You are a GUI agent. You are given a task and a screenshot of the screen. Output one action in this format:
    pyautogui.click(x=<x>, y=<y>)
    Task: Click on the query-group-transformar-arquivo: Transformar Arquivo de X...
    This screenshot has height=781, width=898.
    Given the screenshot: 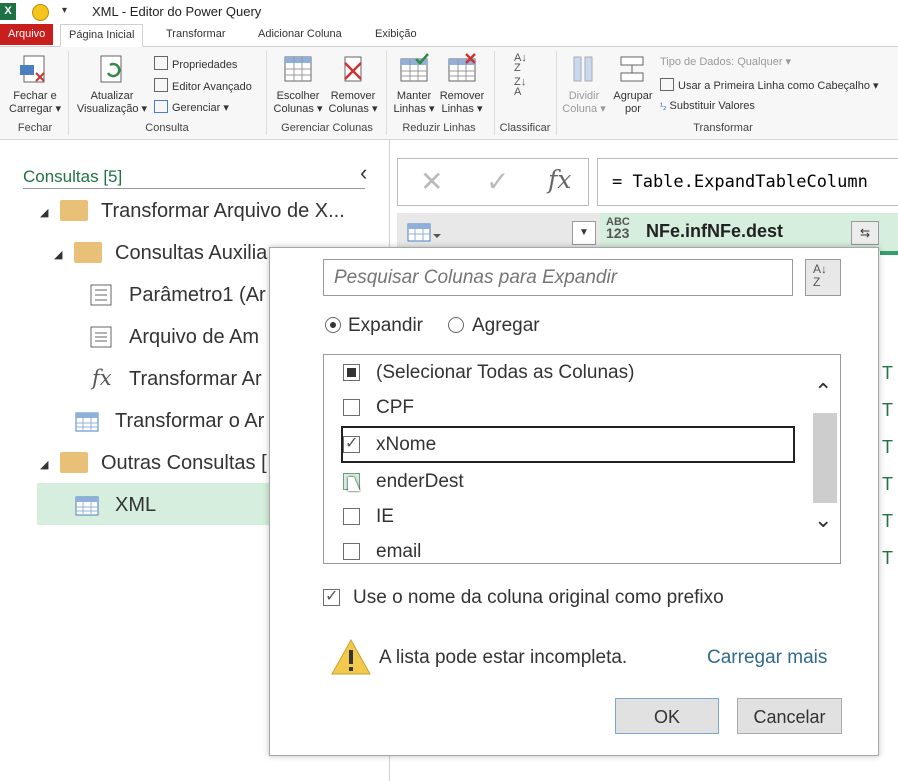 What is the action you would take?
    pyautogui.click(x=223, y=211)
    